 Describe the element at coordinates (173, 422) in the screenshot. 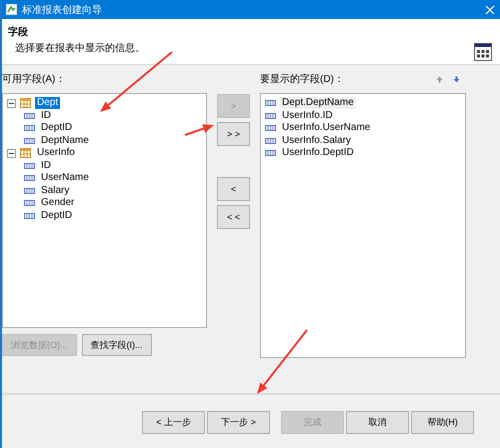

I see `back-button: < 上一步` at that location.